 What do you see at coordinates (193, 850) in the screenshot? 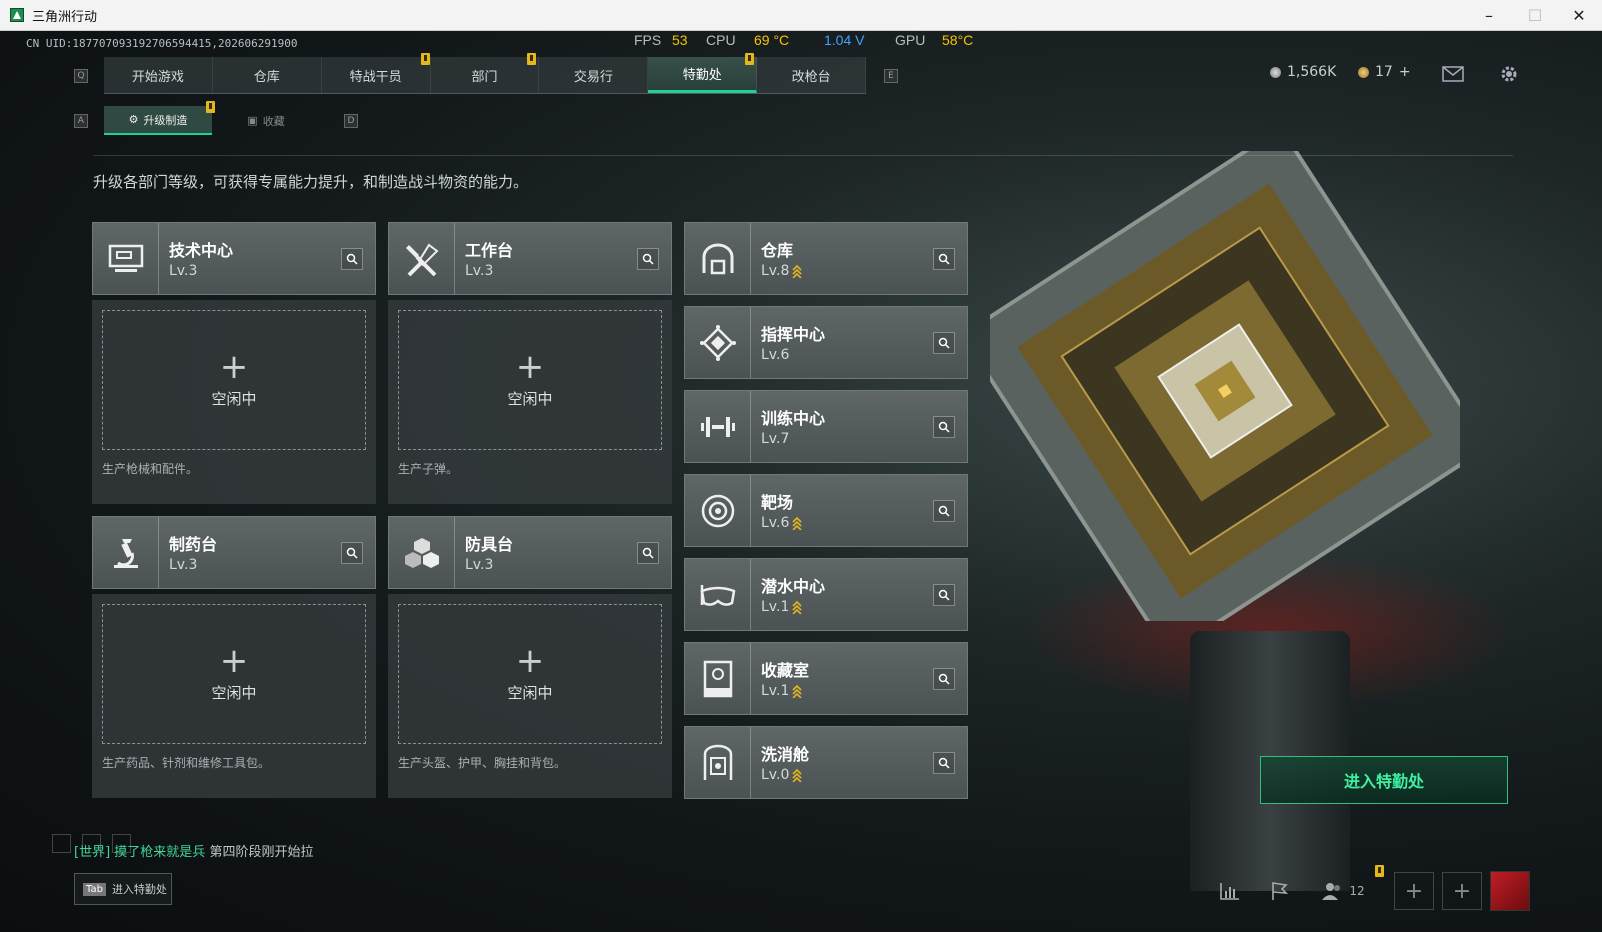
I see `chat-message: [世界] 摸了枪来就是兵 第四阶段刚开始拉` at bounding box center [193, 850].